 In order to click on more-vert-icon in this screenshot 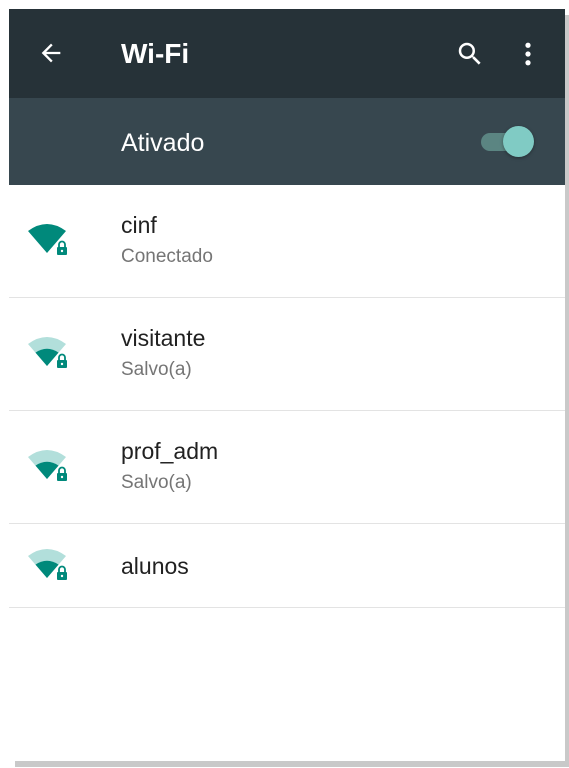, I will do `click(528, 54)`.